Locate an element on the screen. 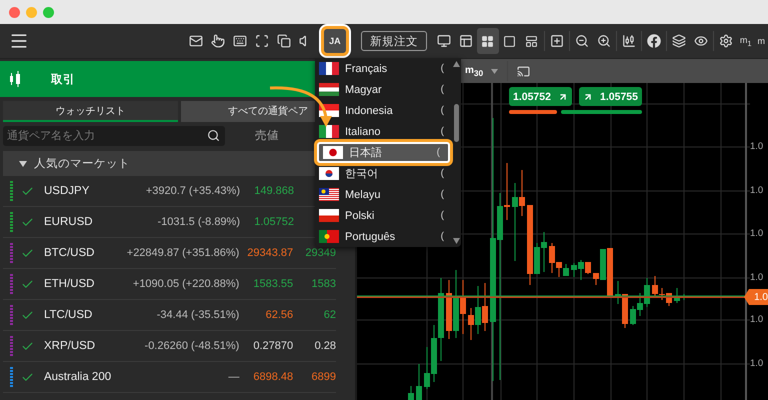 This screenshot has width=768, height=400. sell-price: 1.05752 is located at coordinates (273, 222).